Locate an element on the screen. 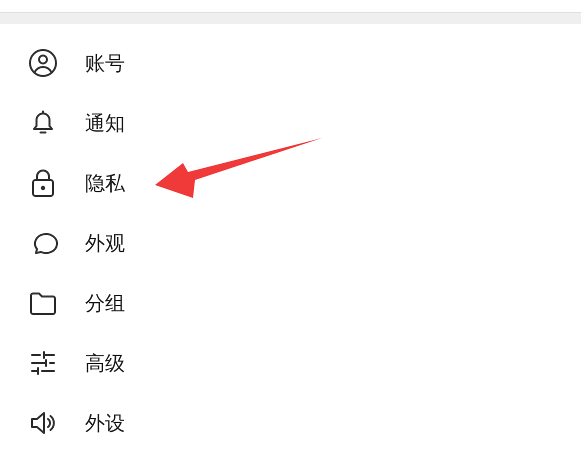 This screenshot has height=473, width=581. sliders-icon is located at coordinates (43, 363).